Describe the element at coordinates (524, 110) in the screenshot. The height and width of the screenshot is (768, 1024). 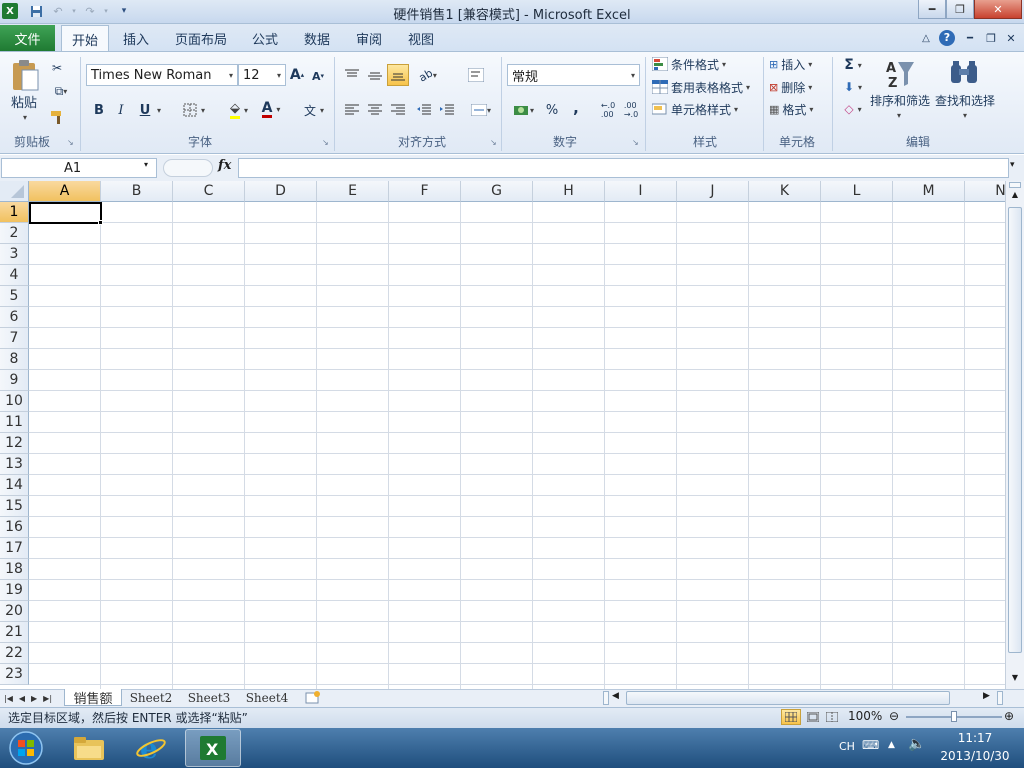
I see `accounting-format-icon: ▾` at that location.